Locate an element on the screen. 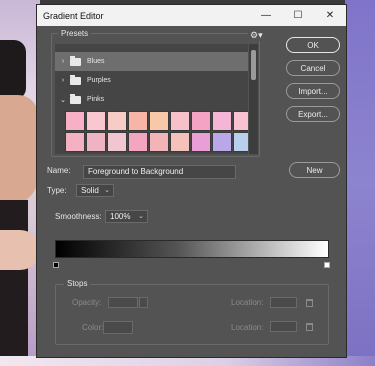 The height and width of the screenshot is (366, 375). swatch-grid is located at coordinates (151, 130).